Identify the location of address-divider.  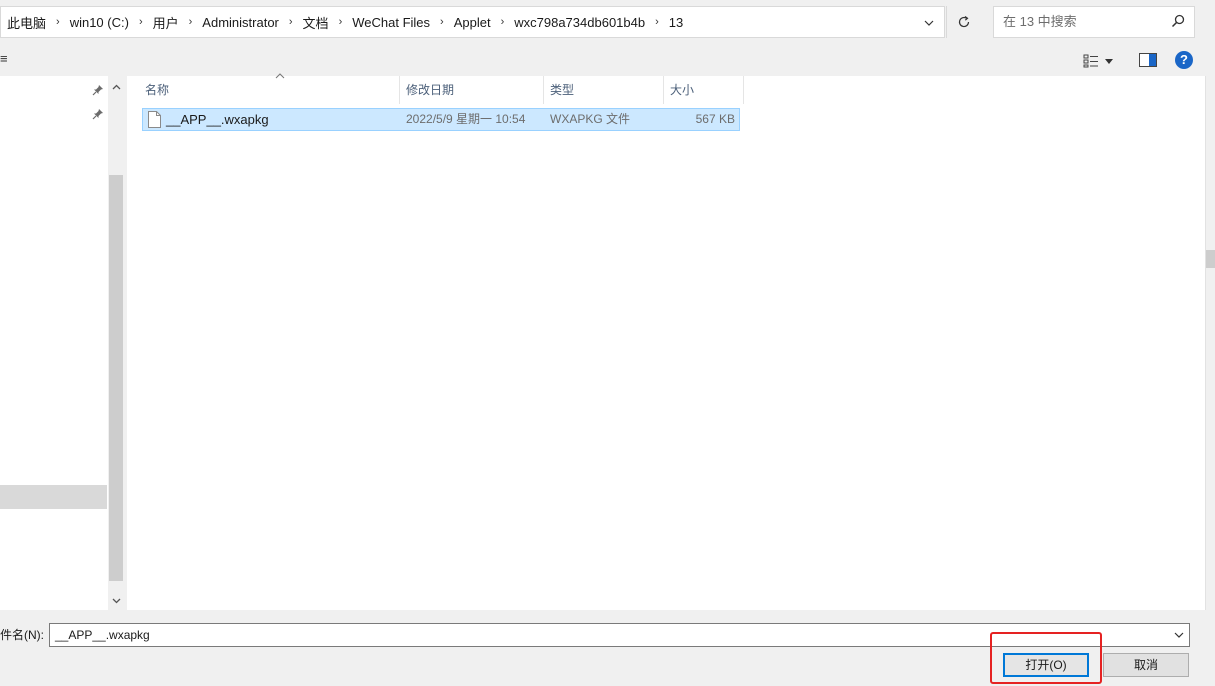
(946, 22).